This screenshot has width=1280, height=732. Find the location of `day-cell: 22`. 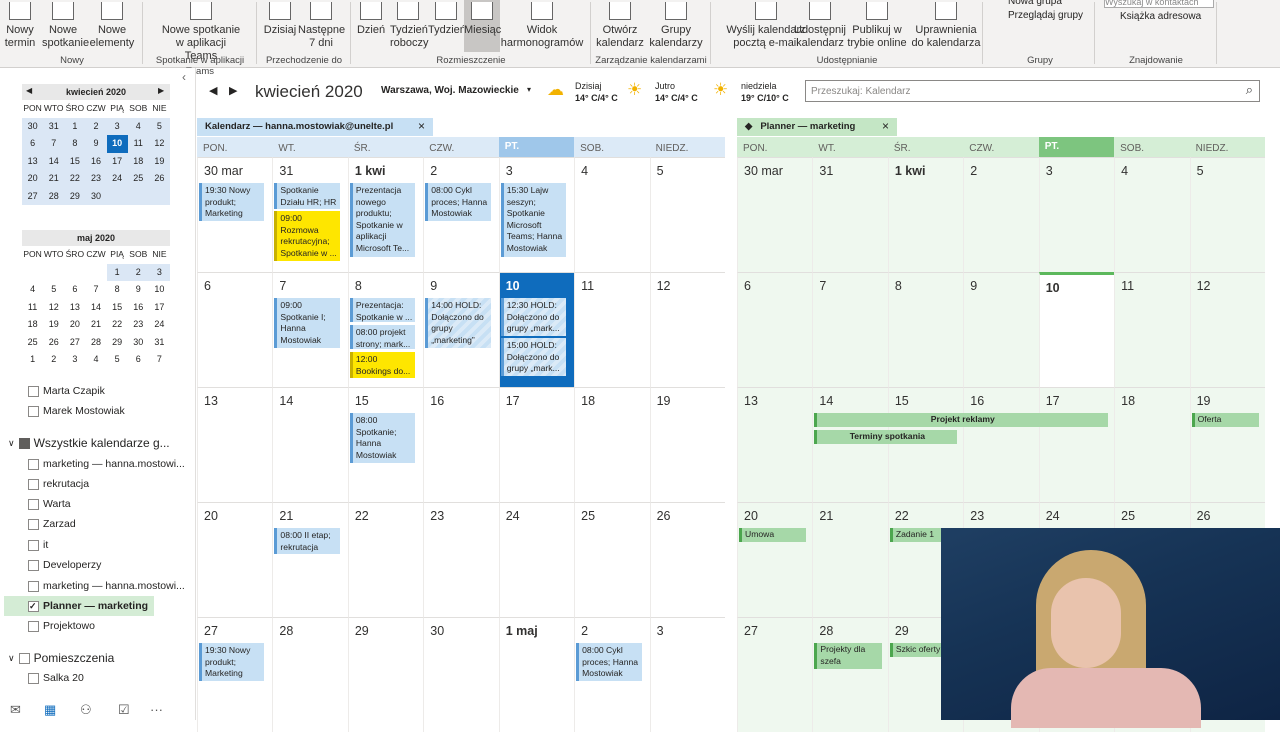

day-cell: 22 is located at coordinates (385, 559).